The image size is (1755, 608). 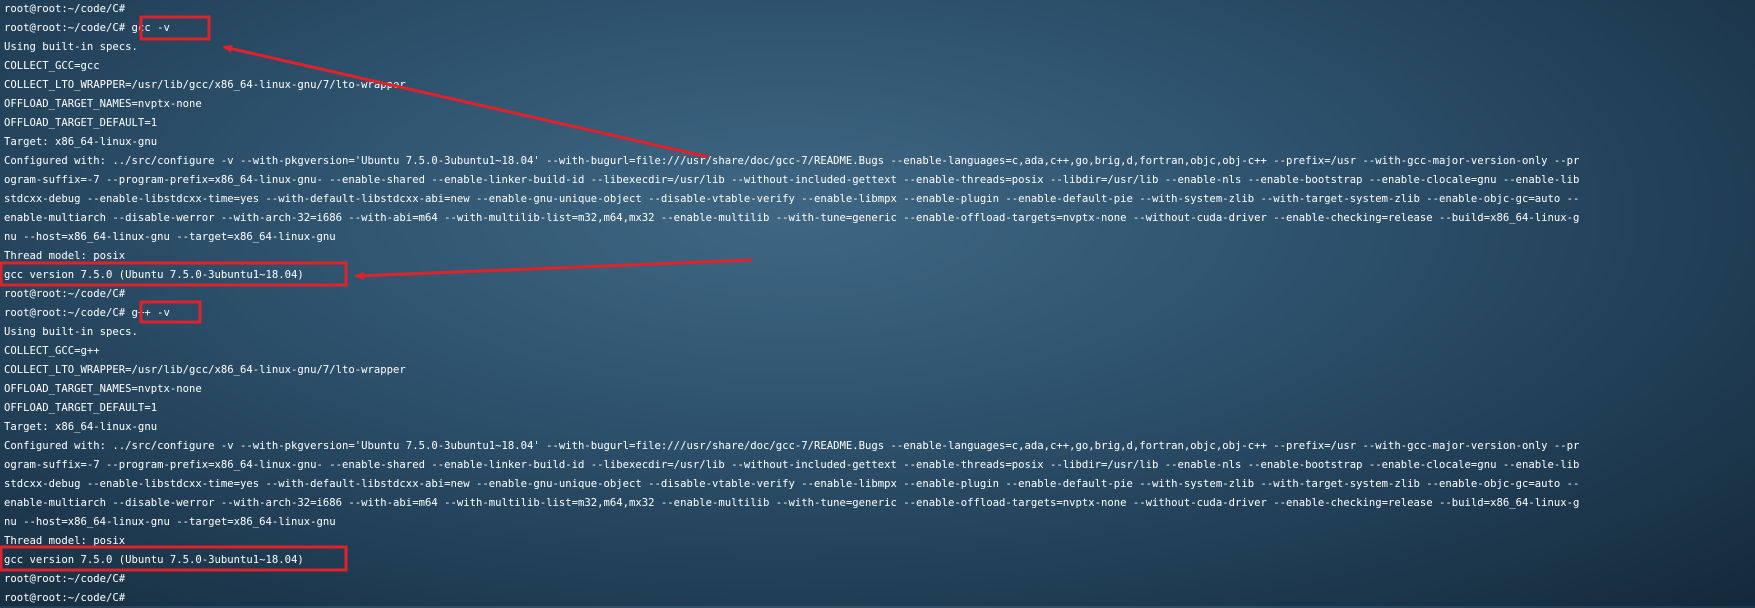 I want to click on terminal-line-command-gpp: root@root:~/code/C# g++ -v, so click(x=87, y=313).